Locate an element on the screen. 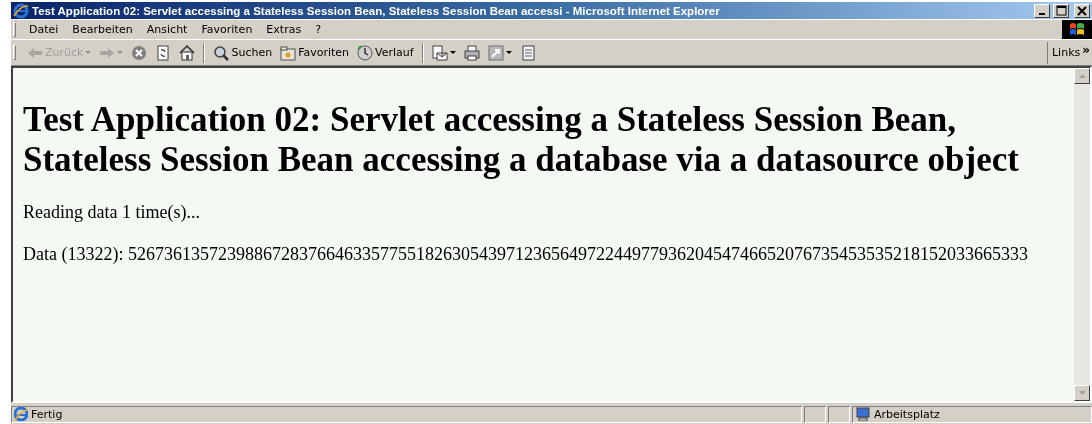 The height and width of the screenshot is (424, 1092). envelope-icon is located at coordinates (439, 52).